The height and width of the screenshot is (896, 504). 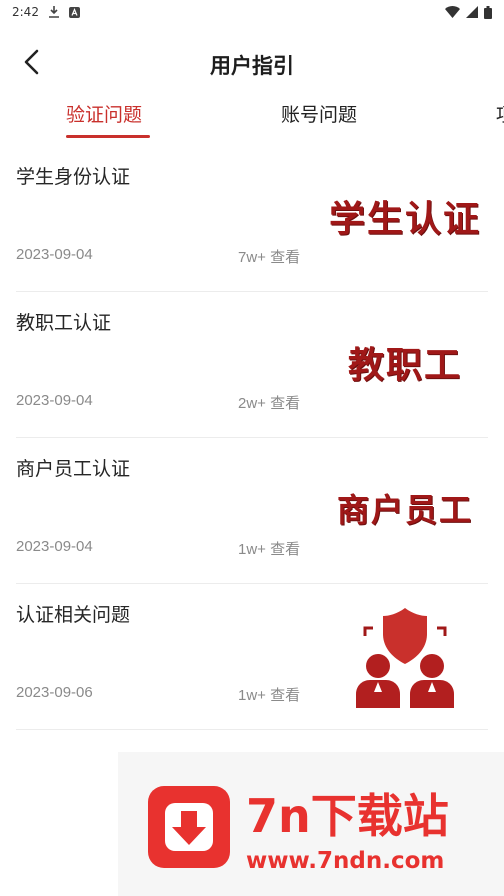 I want to click on item-views: 7w+ 查看, so click(x=269, y=257).